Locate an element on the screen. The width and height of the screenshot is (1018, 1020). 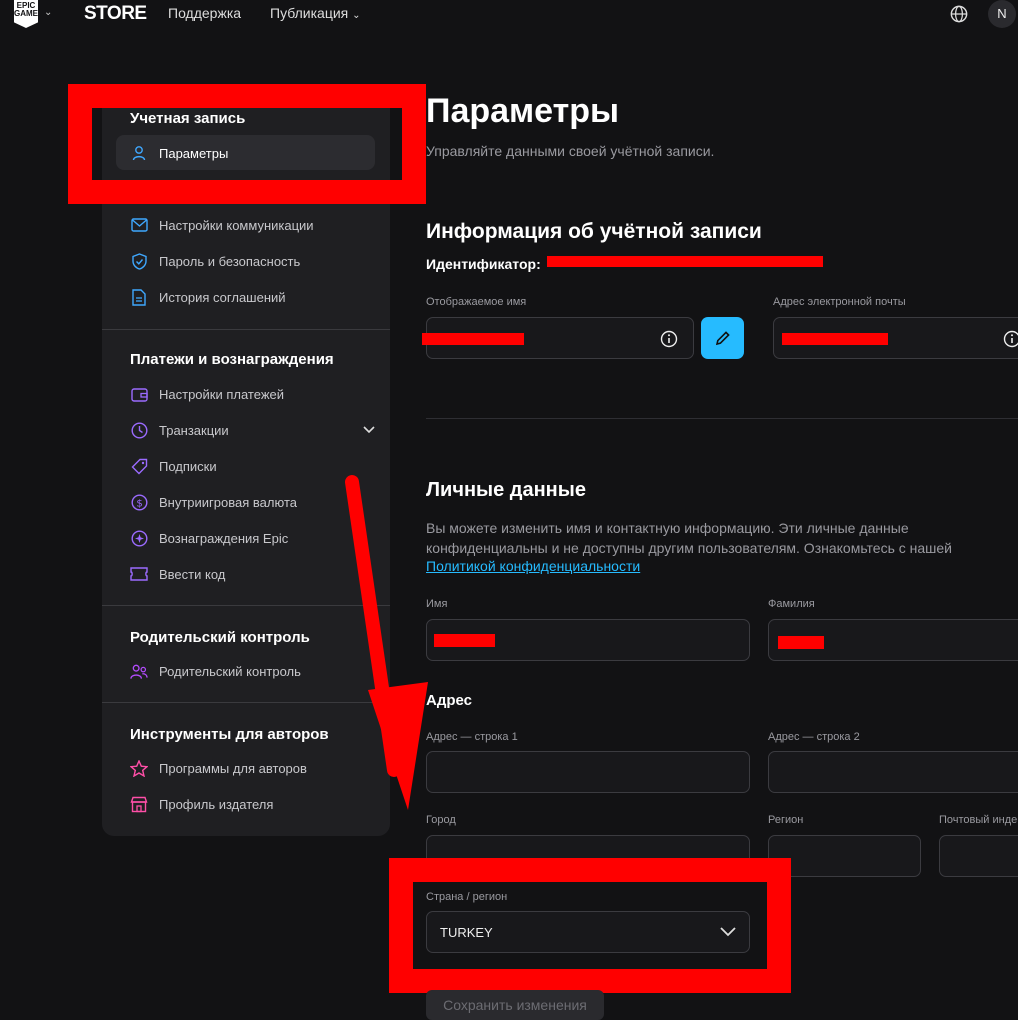
sidebar-section-payments: Платежи и вознаграждения is located at coordinates (232, 359).